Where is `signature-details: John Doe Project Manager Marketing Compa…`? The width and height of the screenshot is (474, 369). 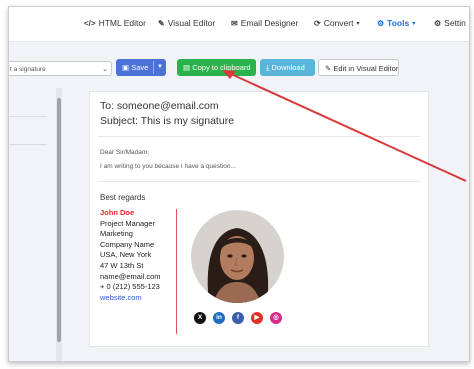
signature-details: John Doe Project Manager Marketing Compa… is located at coordinates (130, 255).